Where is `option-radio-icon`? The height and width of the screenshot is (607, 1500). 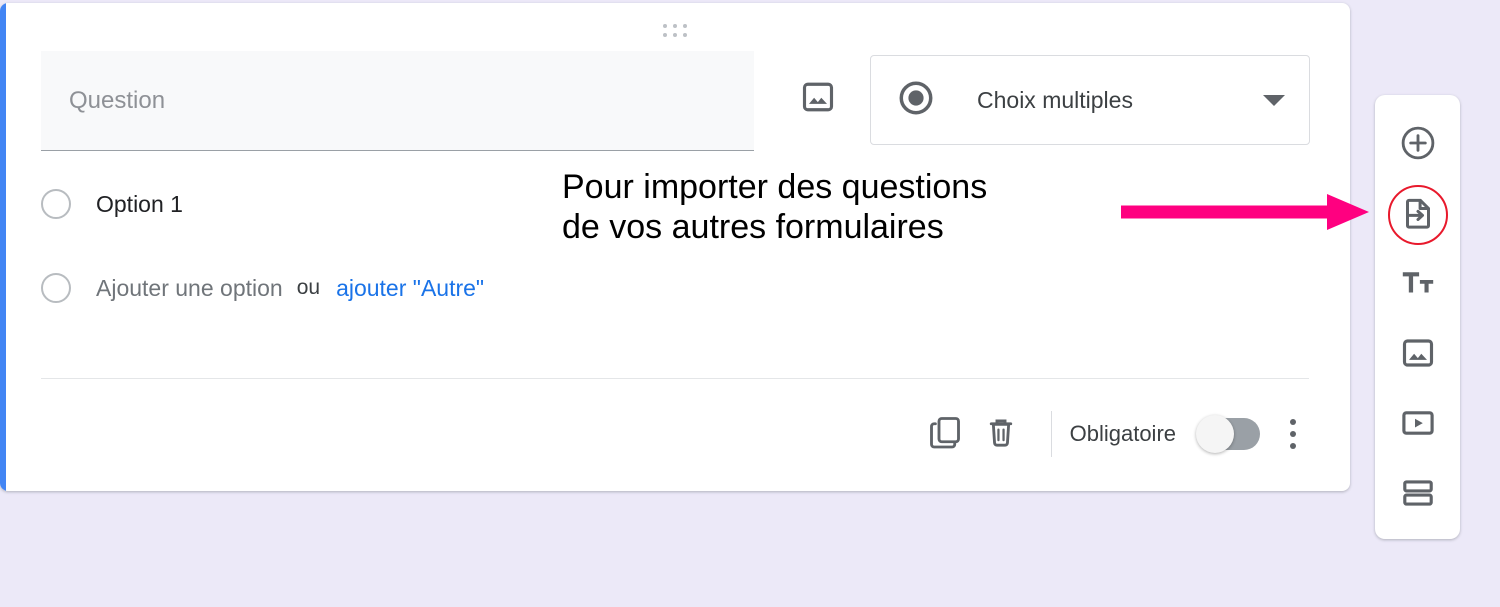 option-radio-icon is located at coordinates (56, 204).